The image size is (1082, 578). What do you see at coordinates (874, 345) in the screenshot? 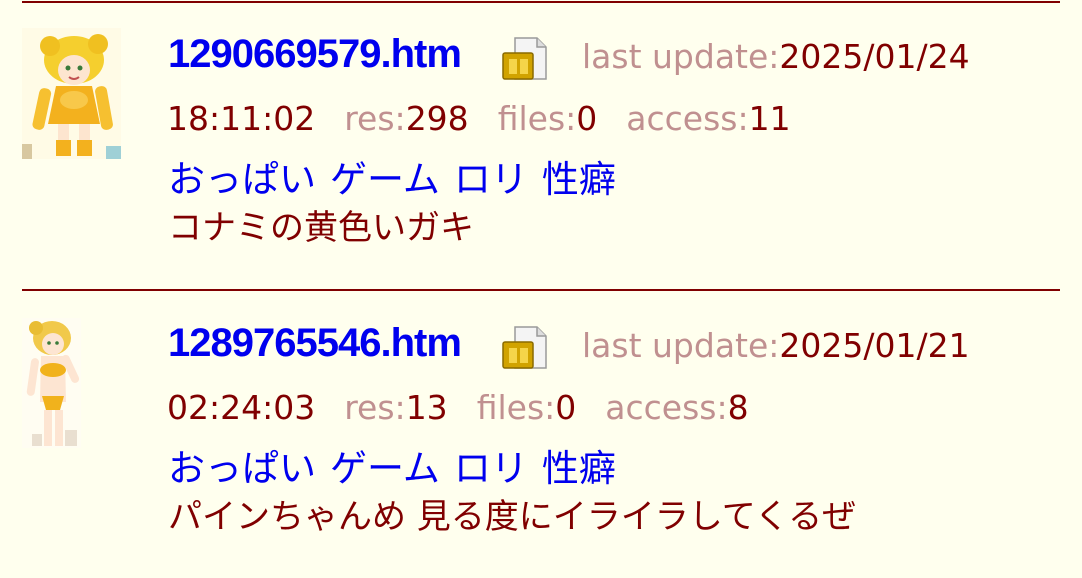
I see `last-update-date: 2025/01/21` at bounding box center [874, 345].